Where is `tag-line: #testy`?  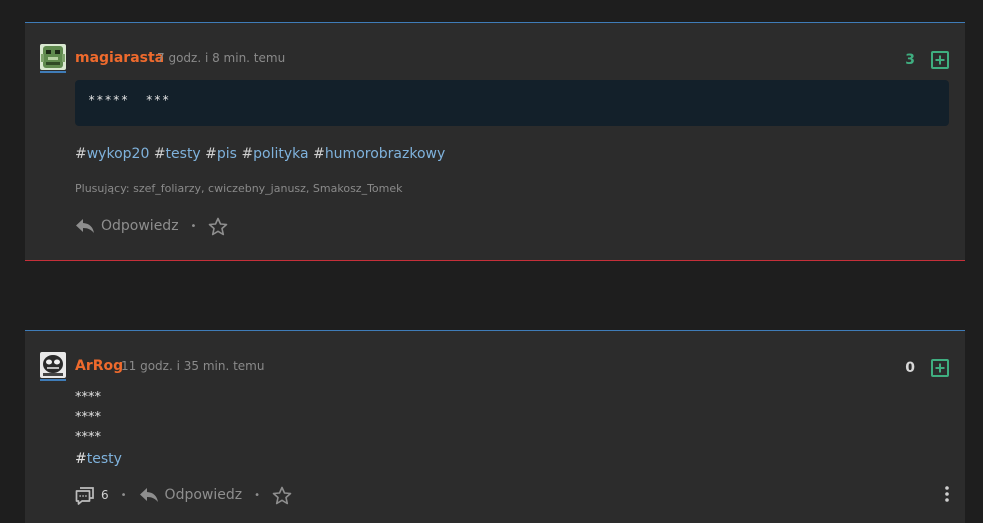
tag-line: #testy is located at coordinates (98, 459).